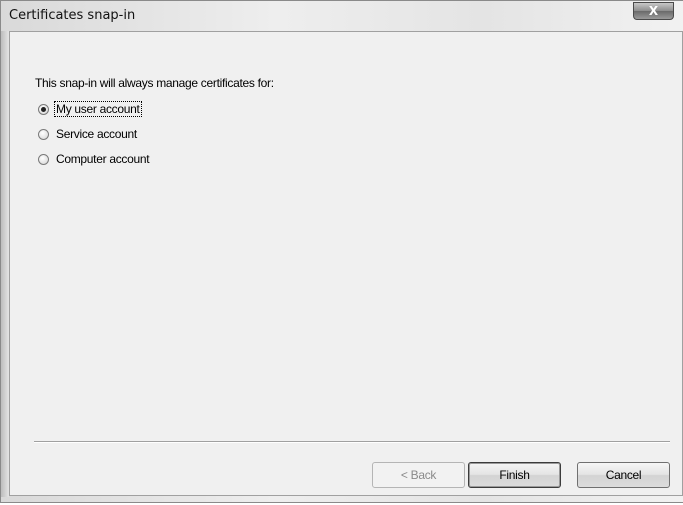 The width and height of the screenshot is (683, 505). I want to click on footer-separator, so click(352, 442).